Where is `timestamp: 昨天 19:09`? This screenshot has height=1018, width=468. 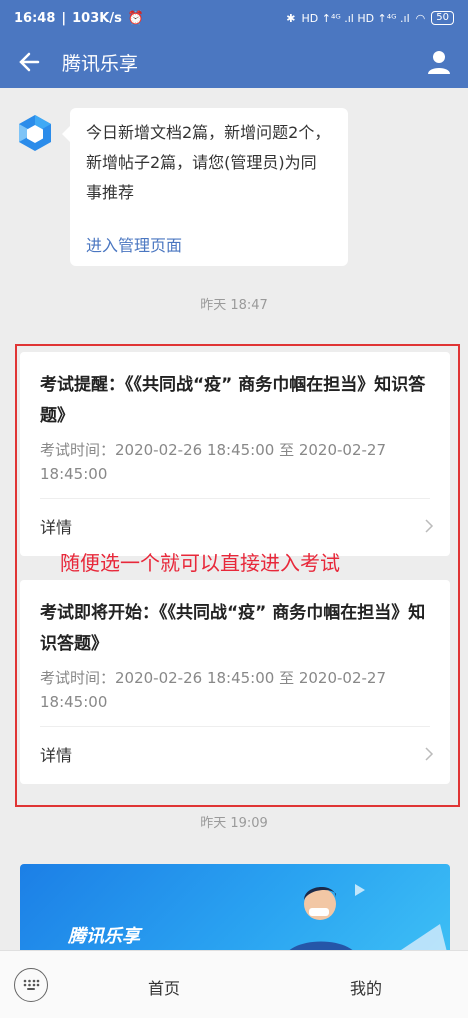 timestamp: 昨天 19:09 is located at coordinates (234, 823).